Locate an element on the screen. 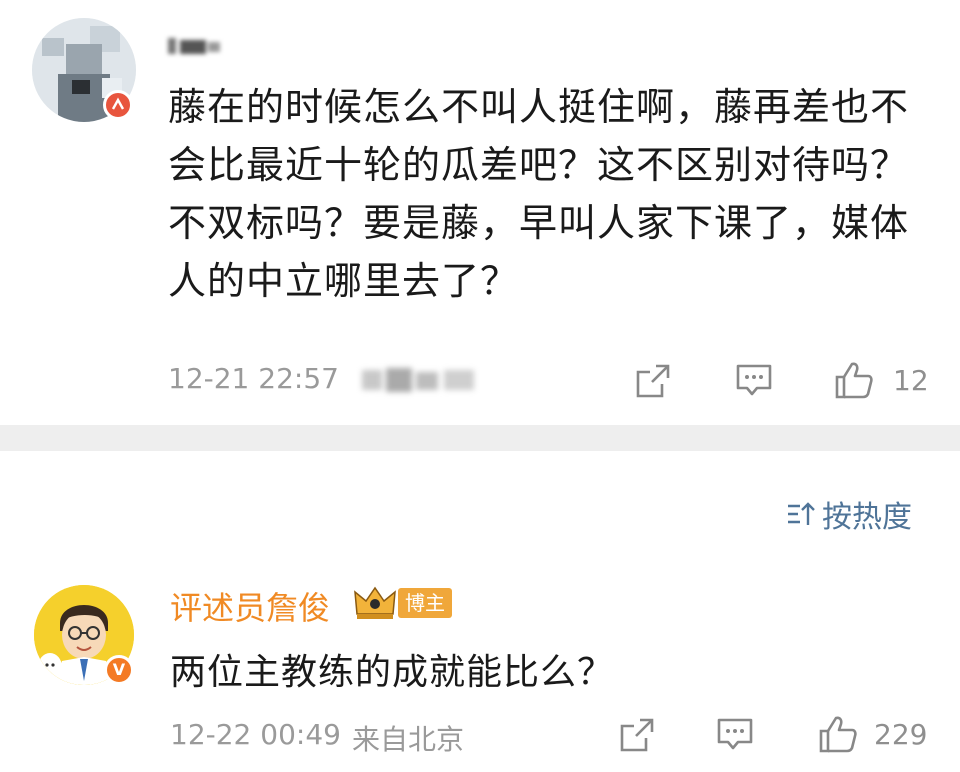  timestamp: 12-21 22:57 is located at coordinates (253, 378).